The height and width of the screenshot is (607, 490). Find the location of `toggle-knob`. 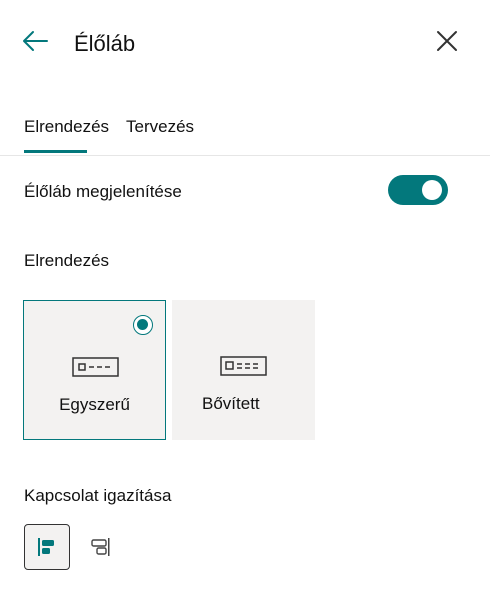

toggle-knob is located at coordinates (432, 190).